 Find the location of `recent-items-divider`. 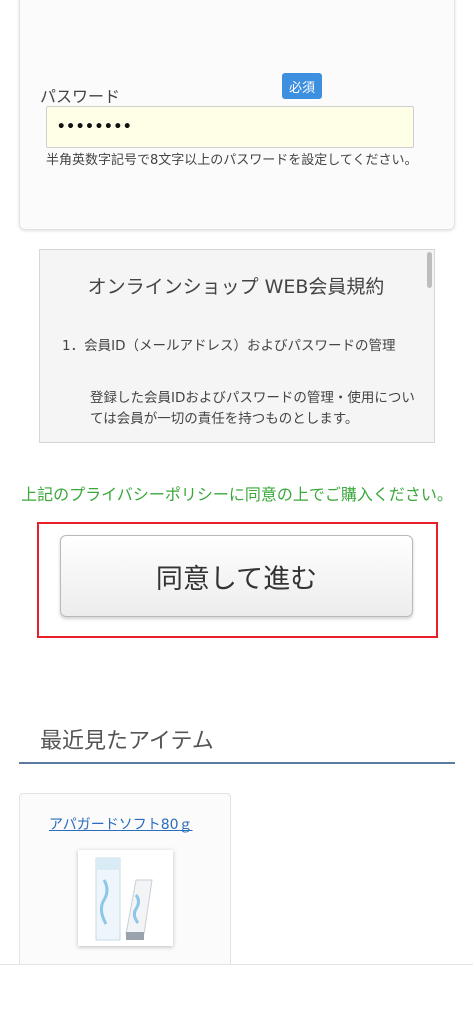

recent-items-divider is located at coordinates (237, 763).